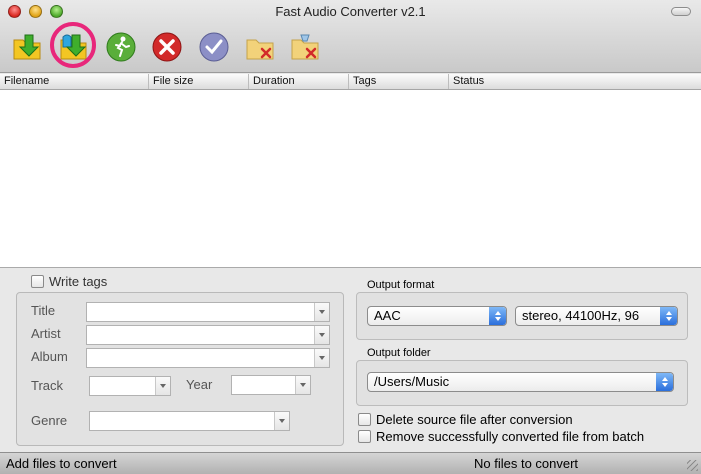 This screenshot has width=701, height=474. I want to click on quality-popup: stereo, 44100Hz, 96, so click(596, 316).